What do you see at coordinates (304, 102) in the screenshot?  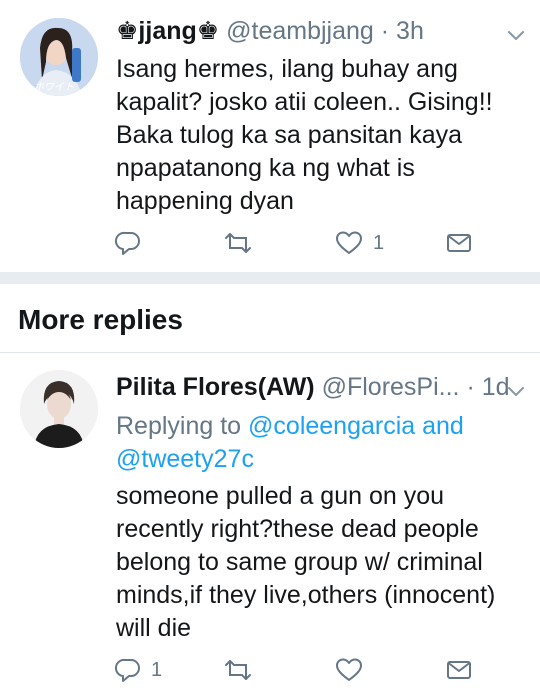 I see `tweet-text-line: kapalit? josko atii coleen.. Gising!!` at bounding box center [304, 102].